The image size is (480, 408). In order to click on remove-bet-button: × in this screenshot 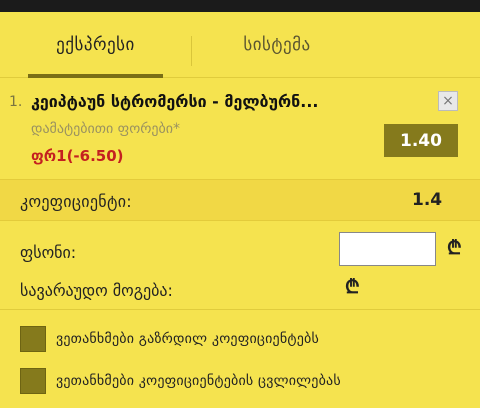, I will do `click(448, 101)`.